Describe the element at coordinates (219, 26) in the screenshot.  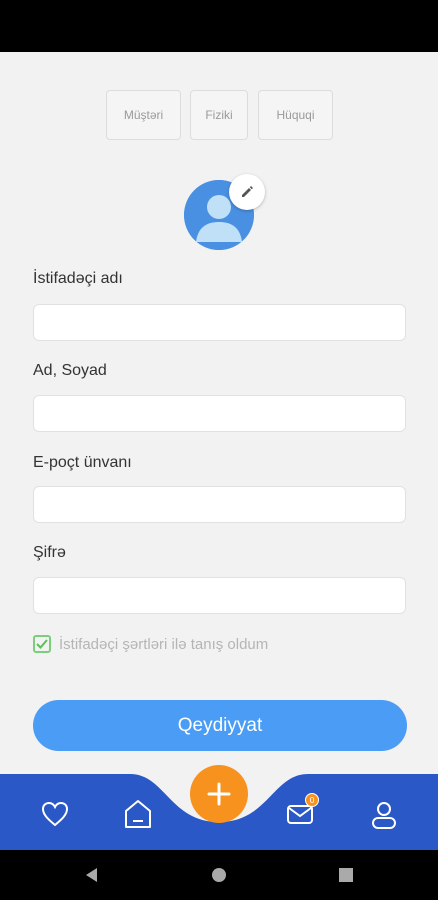
I see `status-bar` at that location.